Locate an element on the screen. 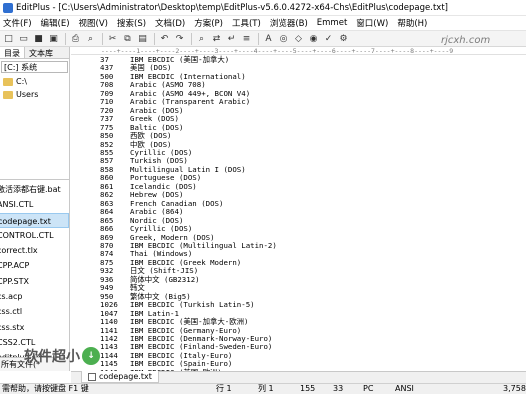 The image size is (526, 394). tree-item-label: Users is located at coordinates (27, 94).